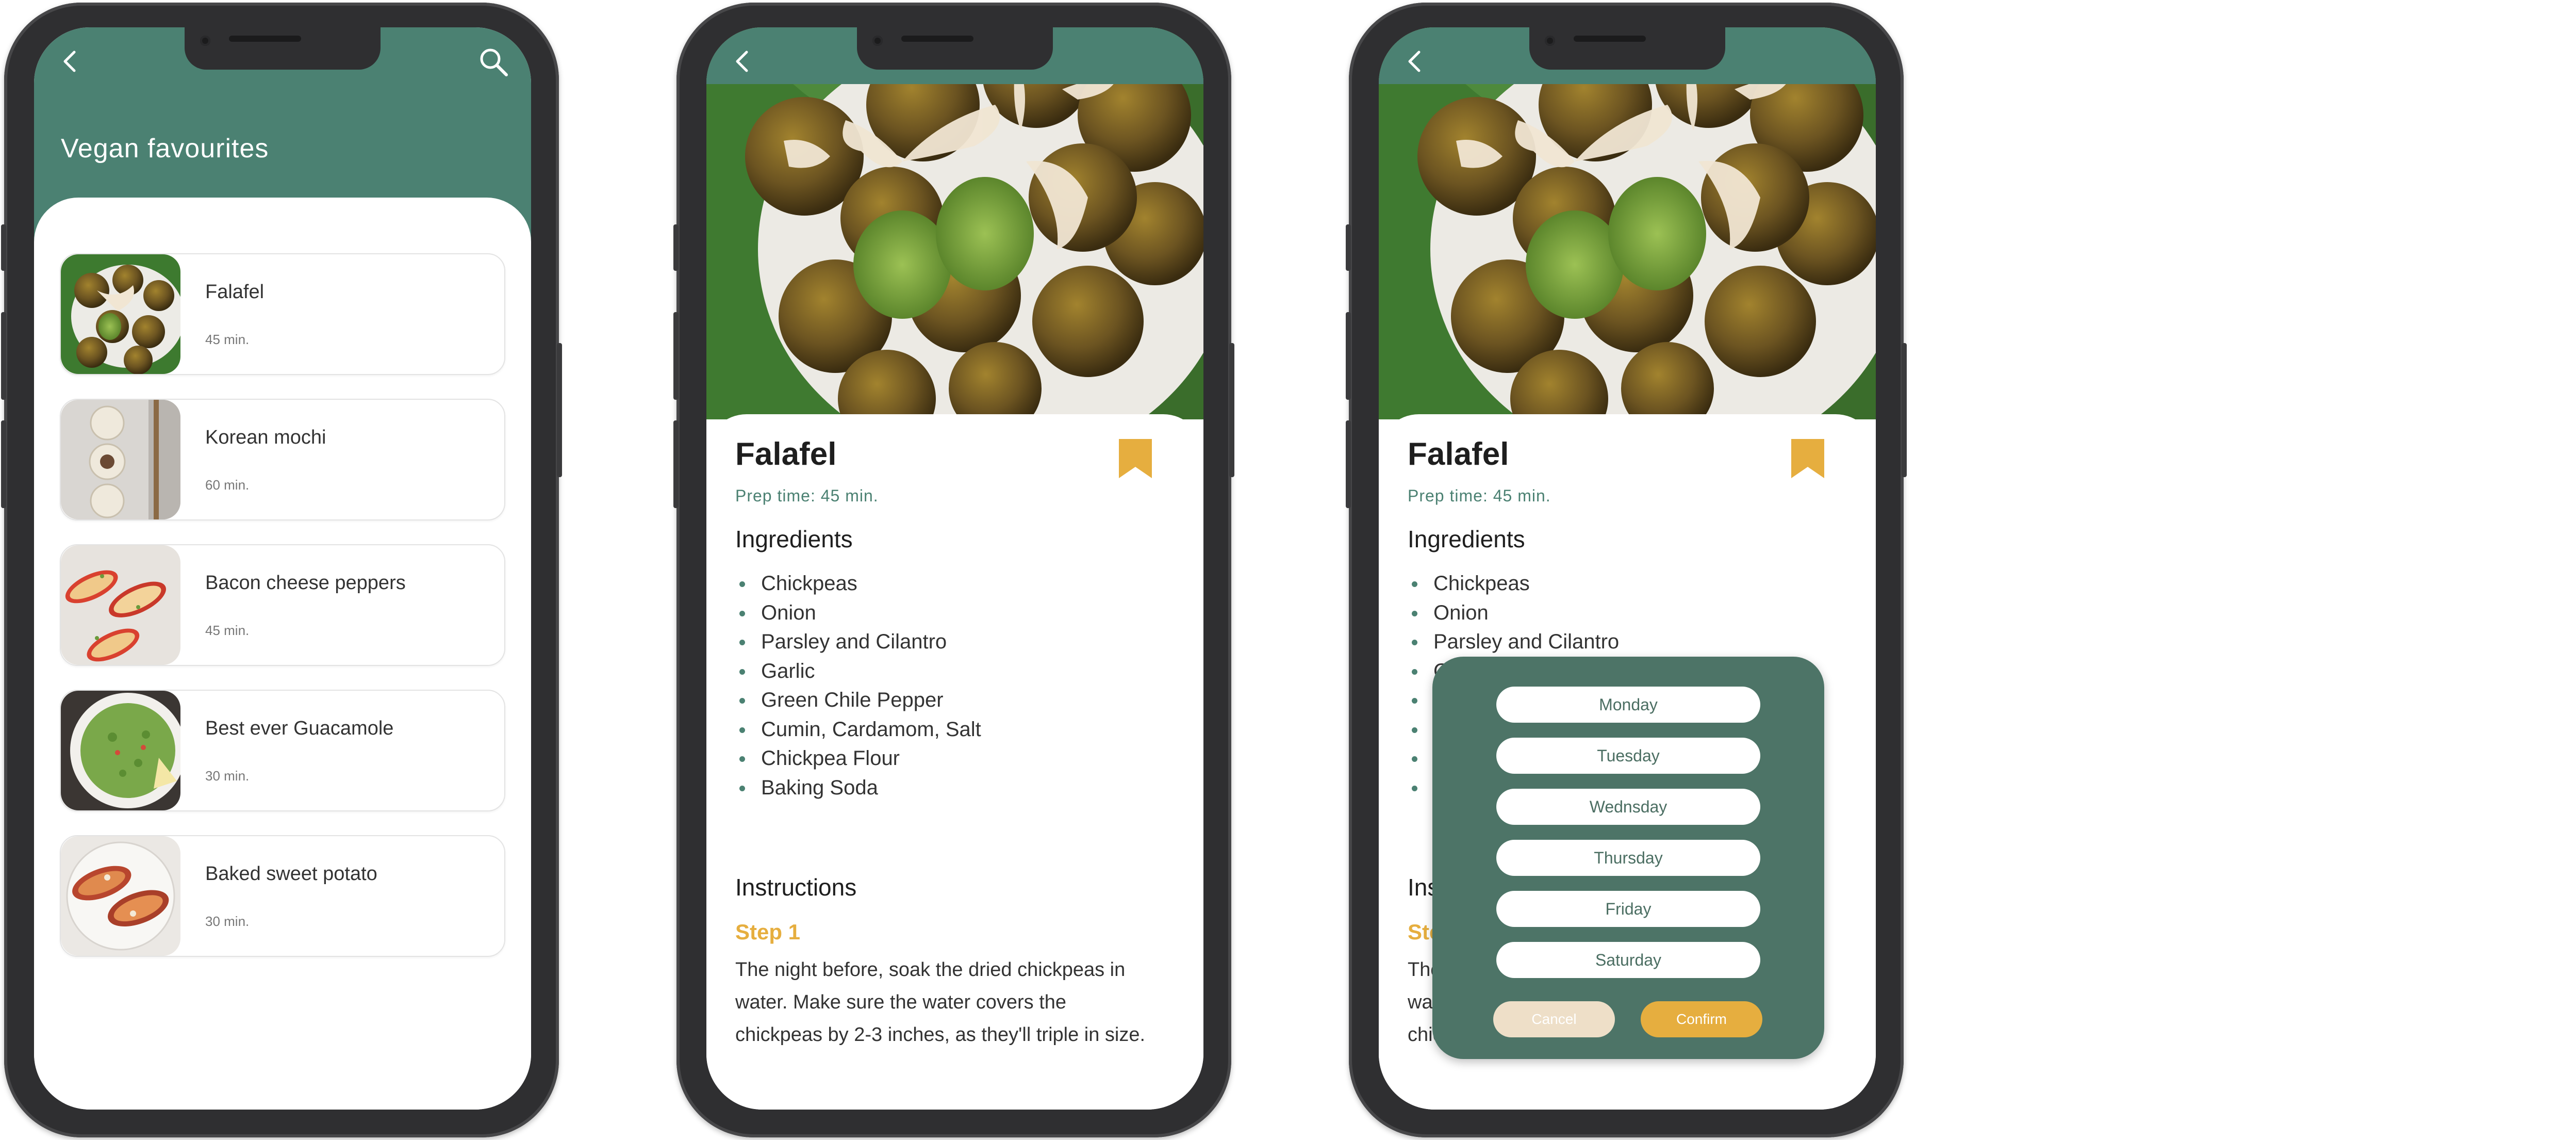 The image size is (2576, 1140). Describe the element at coordinates (1628, 705) in the screenshot. I see `day-option-monday: Monday` at that location.